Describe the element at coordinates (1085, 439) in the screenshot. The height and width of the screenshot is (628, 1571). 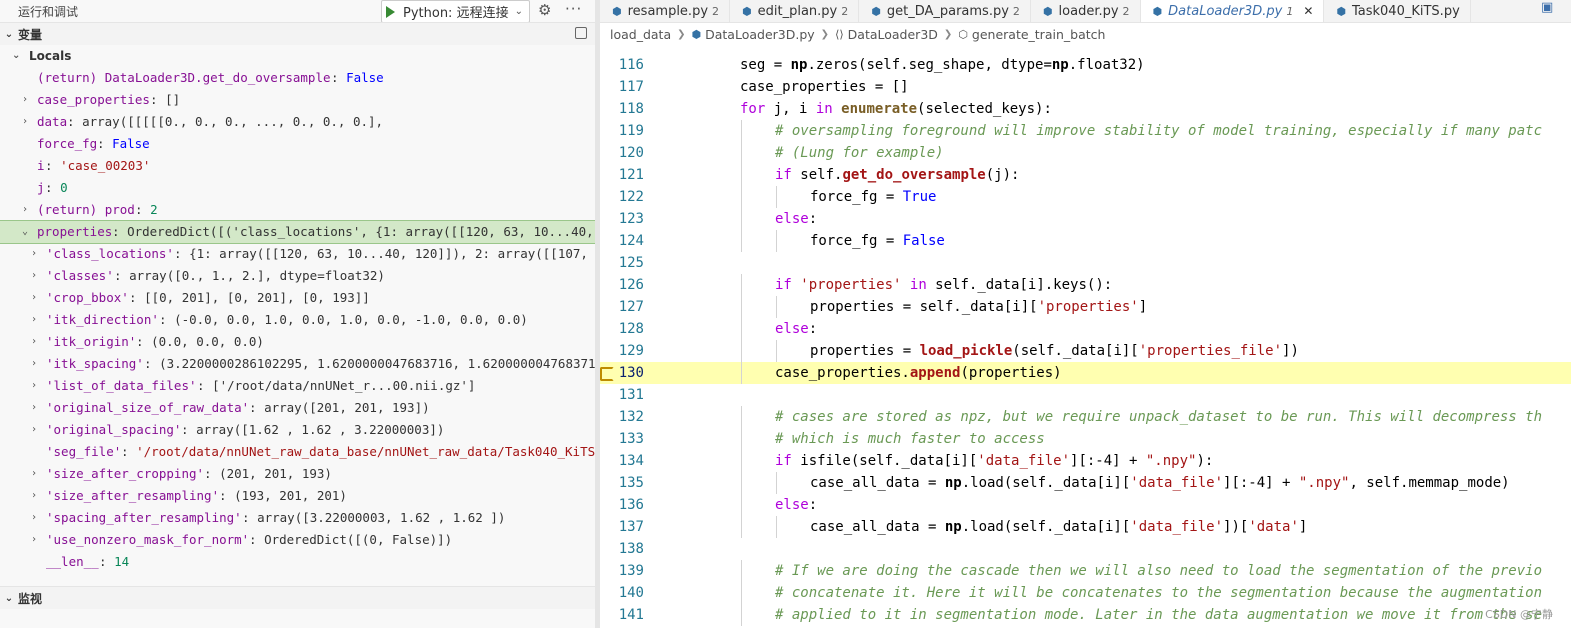
I see `code-line: 133 # which is much faster to access` at that location.